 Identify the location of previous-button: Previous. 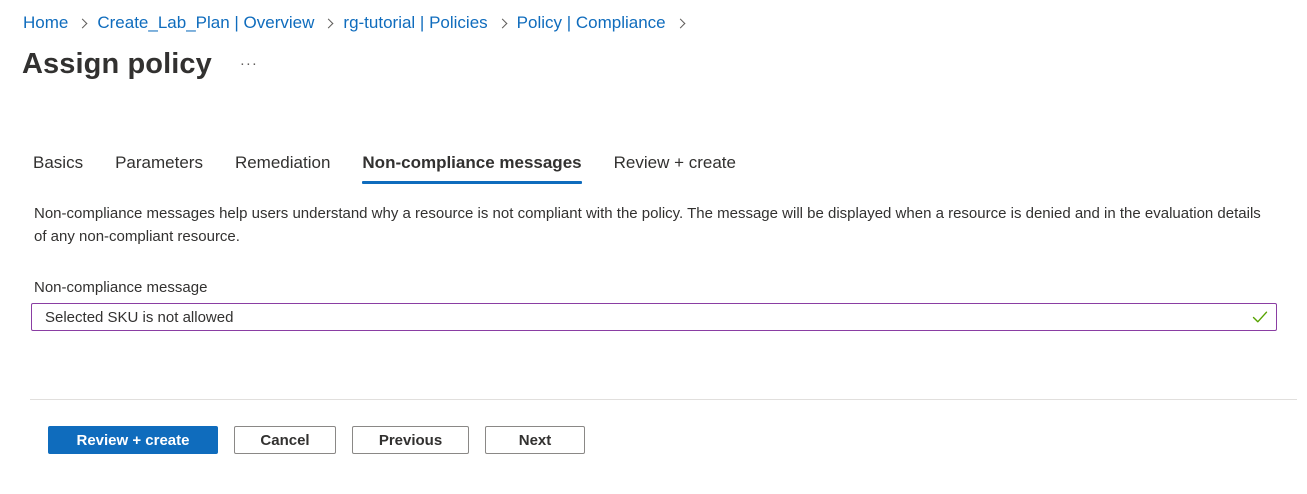
(410, 440).